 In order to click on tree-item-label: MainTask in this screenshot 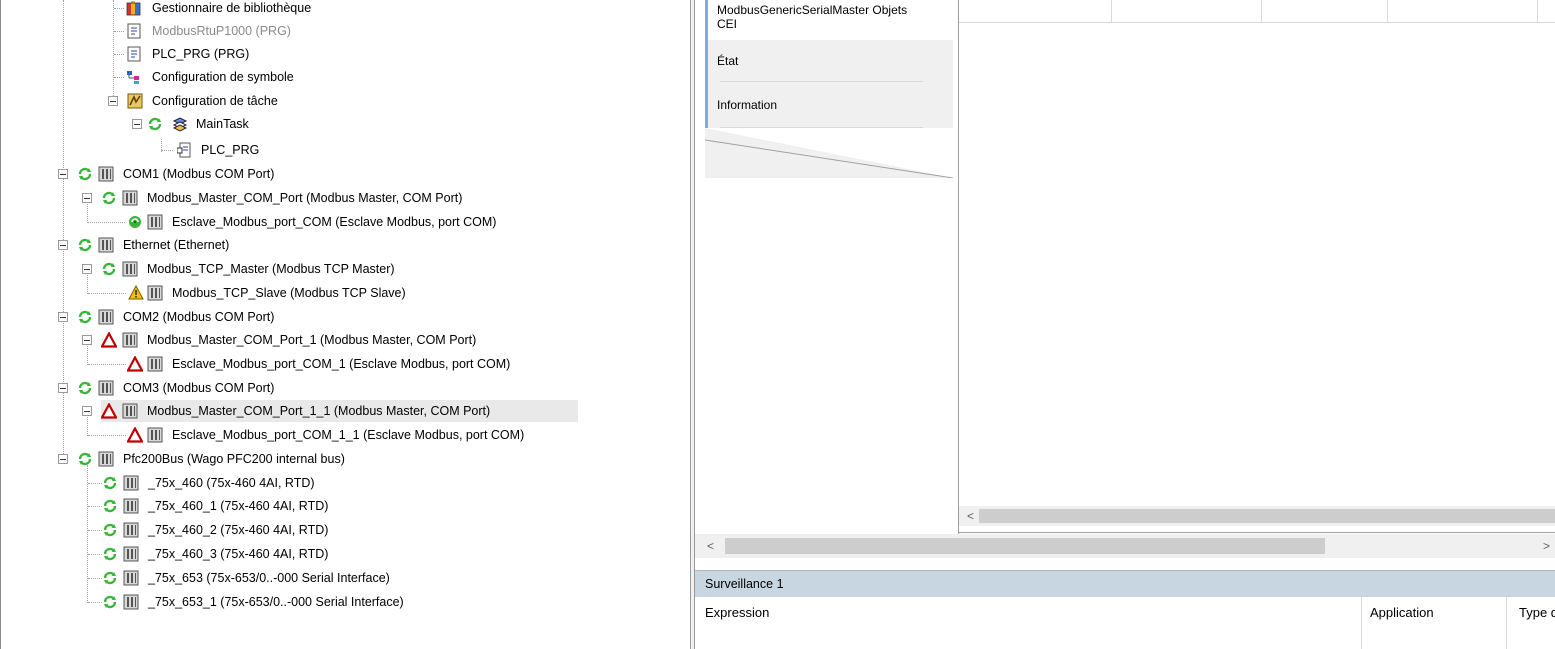, I will do `click(222, 124)`.